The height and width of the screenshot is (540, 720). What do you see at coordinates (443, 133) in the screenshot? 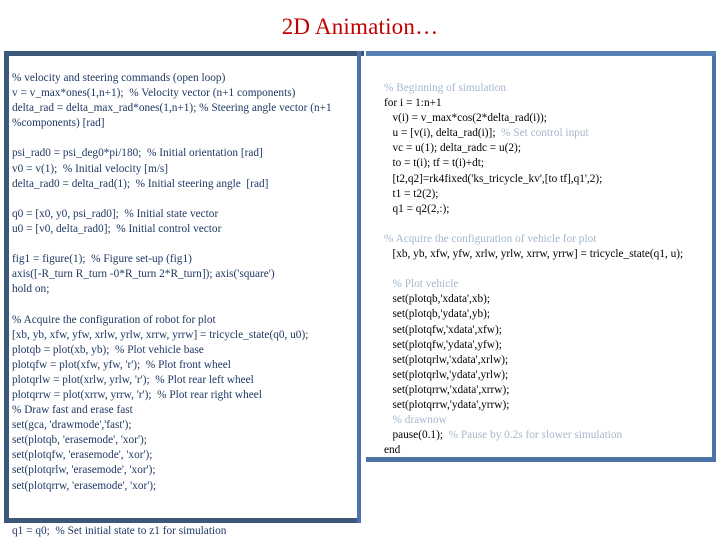
I see `code-text: u = [v(i), delta_rad(i)];` at bounding box center [443, 133].